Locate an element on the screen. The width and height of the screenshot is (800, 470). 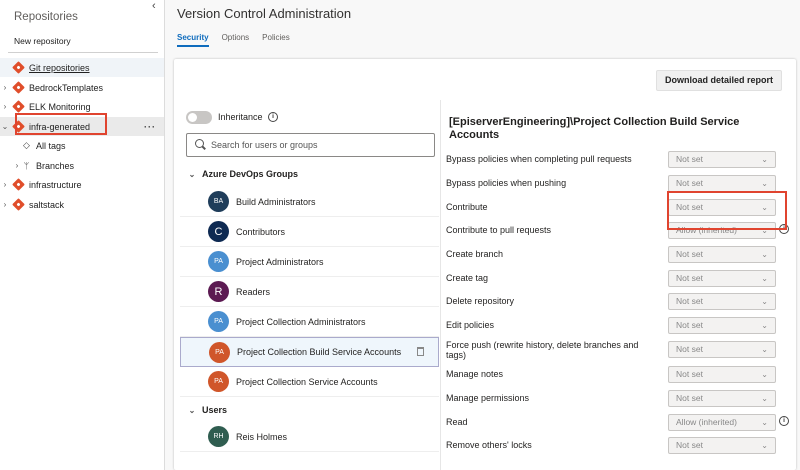
tree-item-saltstack: › saltstack is located at coordinates (82, 204).